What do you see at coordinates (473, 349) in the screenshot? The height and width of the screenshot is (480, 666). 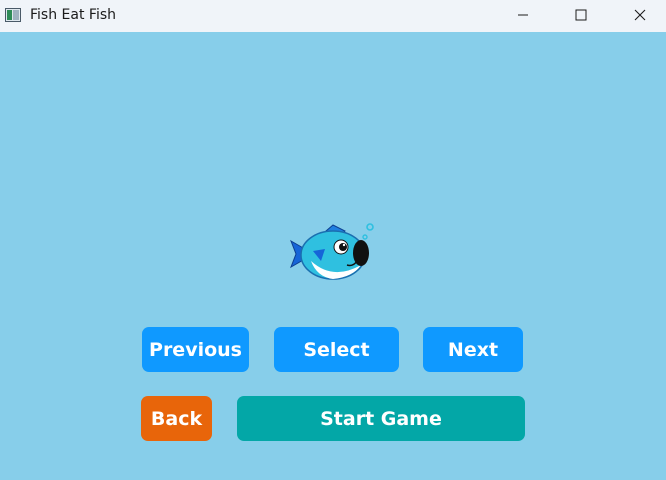 I see `next-button: Next` at bounding box center [473, 349].